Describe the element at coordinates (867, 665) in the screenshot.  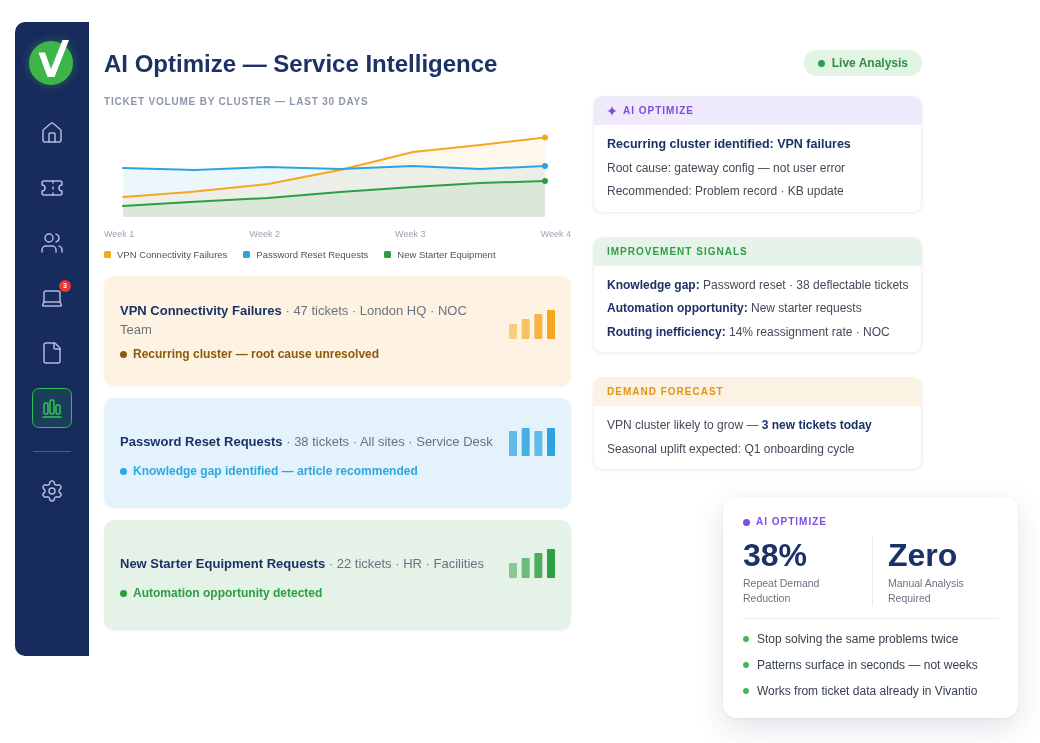
I see `benefit-text: Patterns surface in seconds — not weeks` at that location.